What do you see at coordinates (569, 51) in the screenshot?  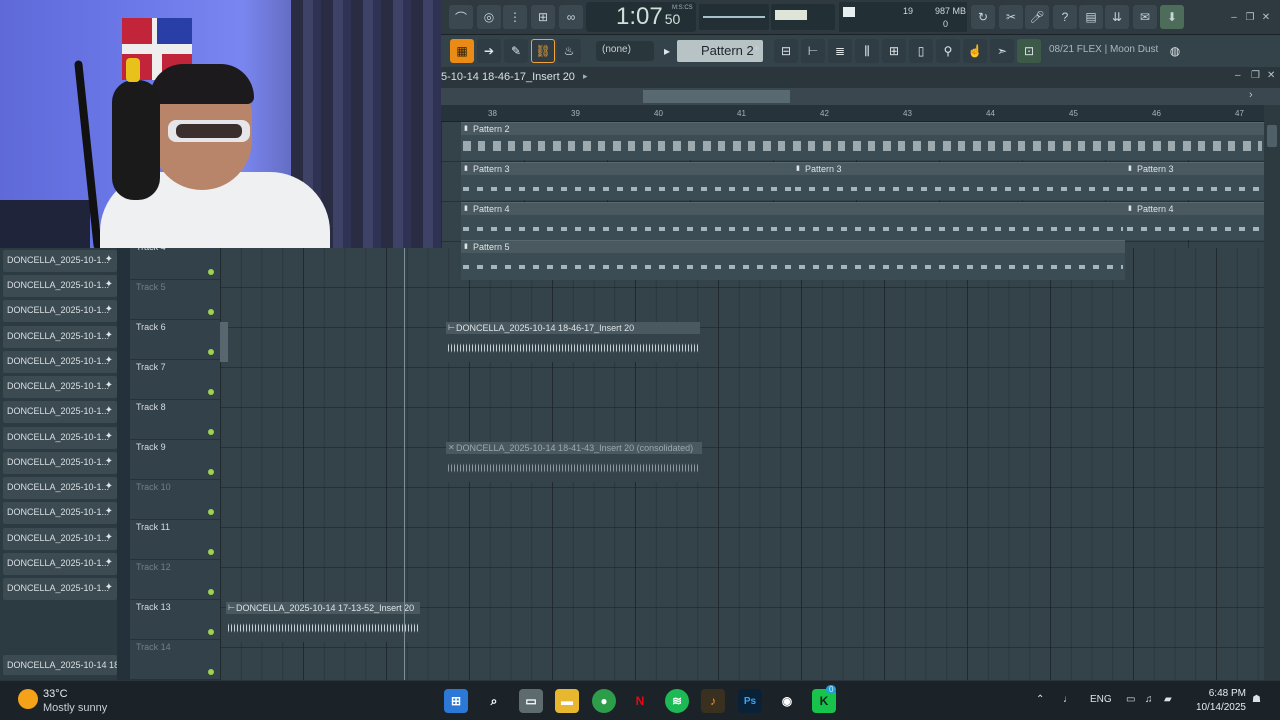 I see `stamp-icon: ♨` at bounding box center [569, 51].